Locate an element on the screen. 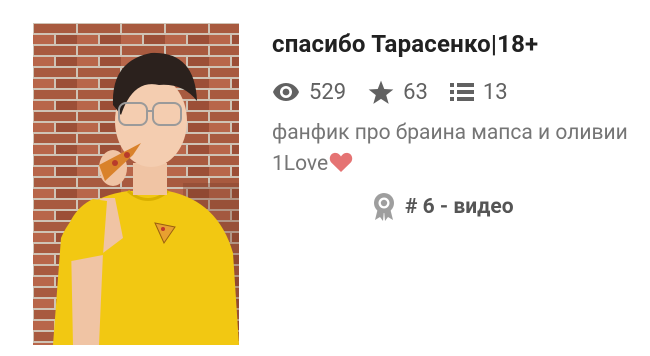 This screenshot has width=650, height=356. stars-stat: 63 is located at coordinates (398, 92).